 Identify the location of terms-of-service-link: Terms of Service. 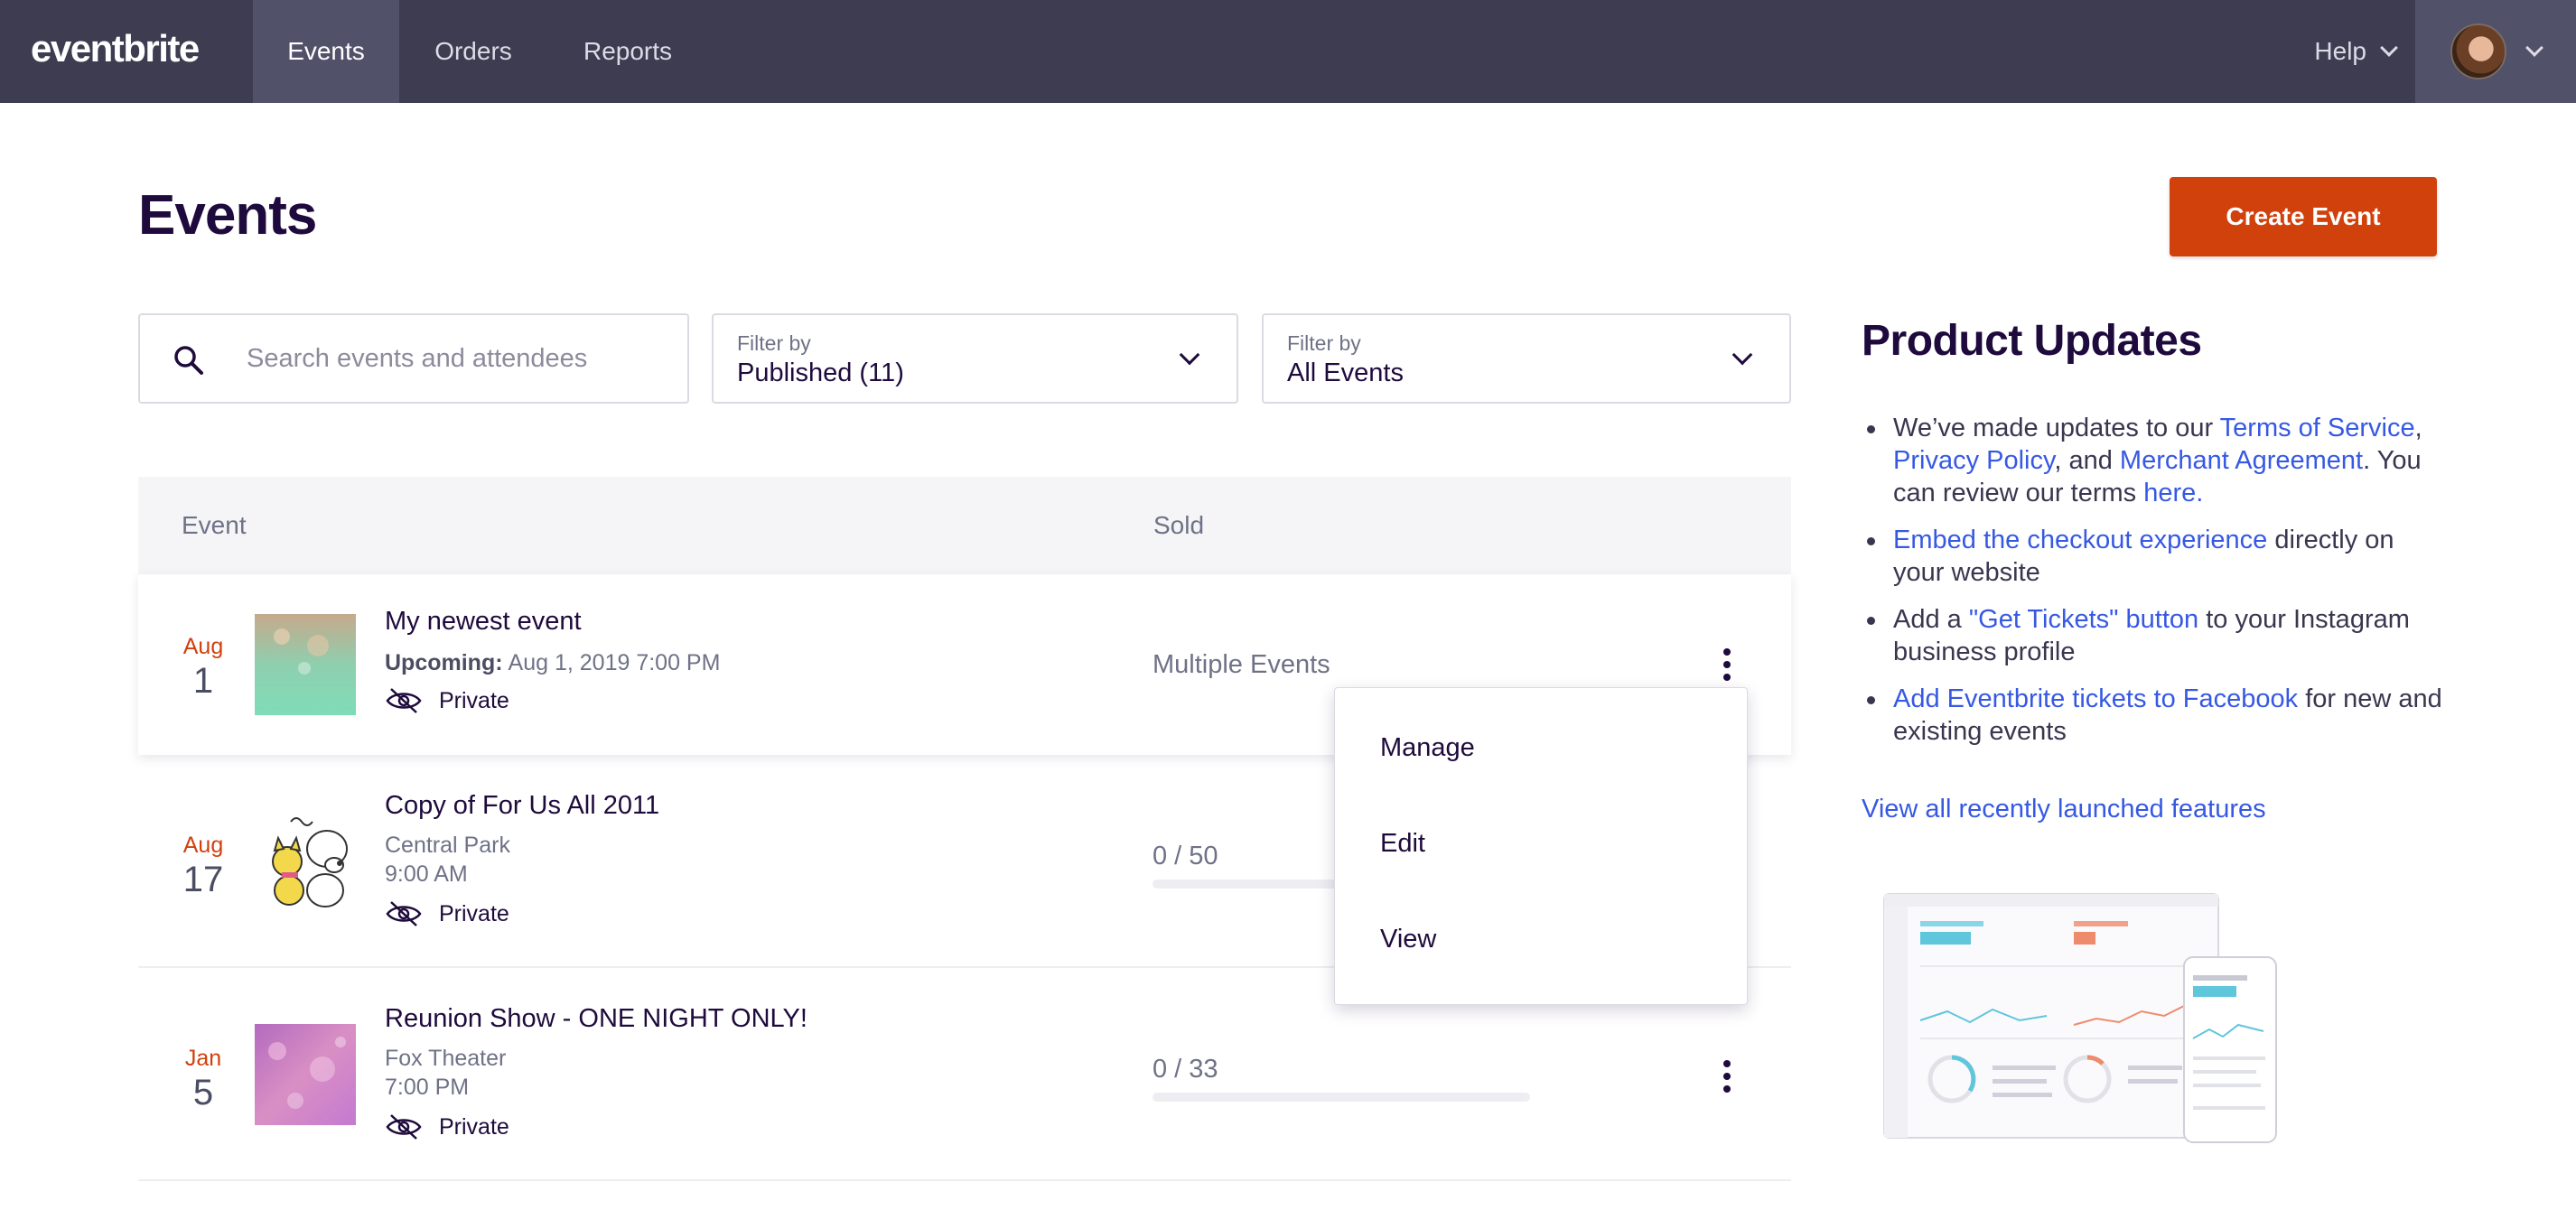
(2317, 428).